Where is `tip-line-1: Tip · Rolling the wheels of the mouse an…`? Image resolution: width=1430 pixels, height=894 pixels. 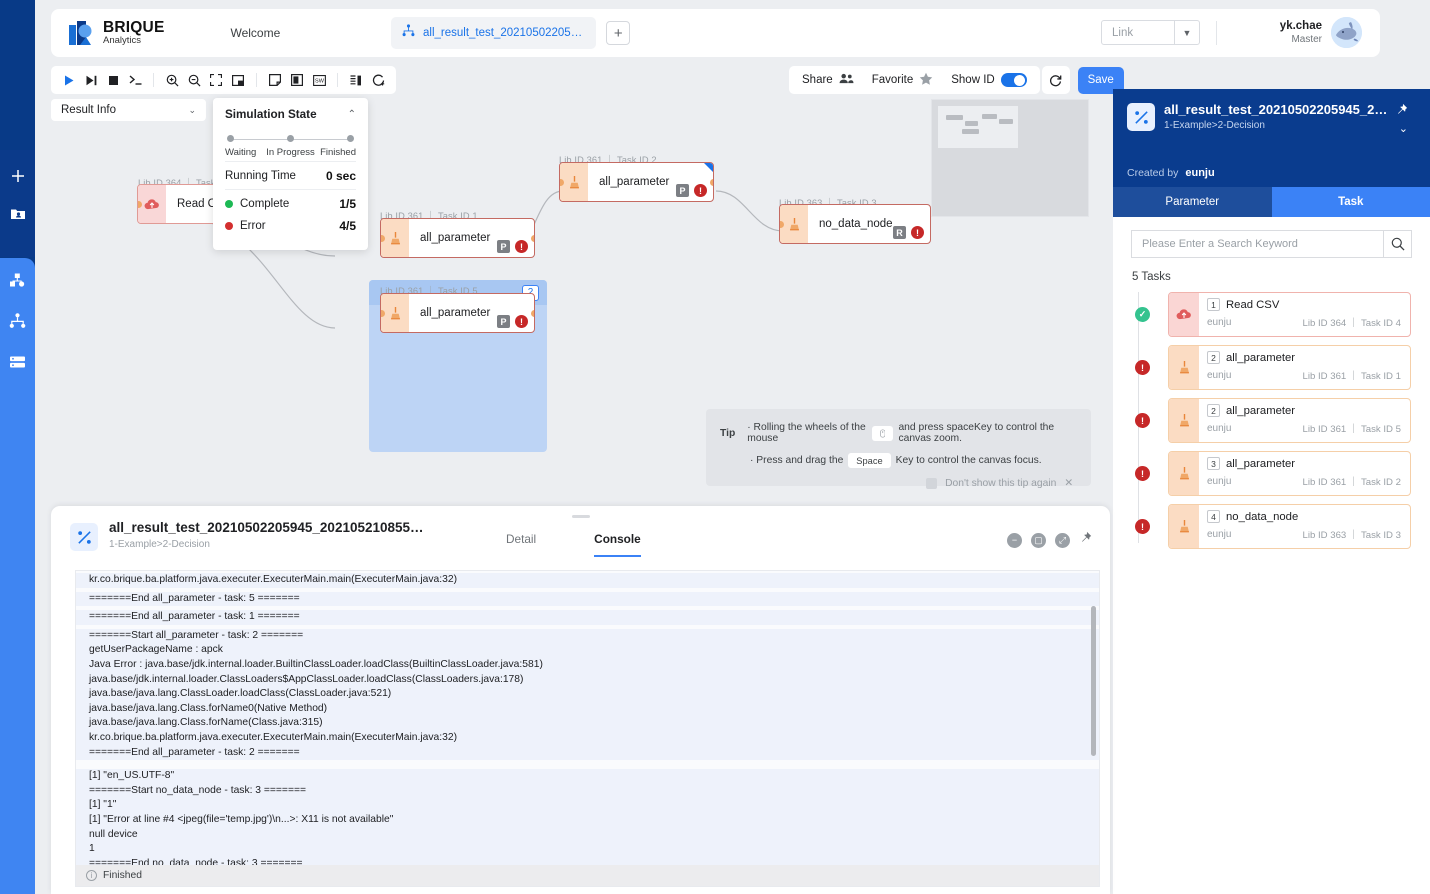 tip-line-1: Tip · Rolling the wheels of the mouse an… is located at coordinates (896, 433).